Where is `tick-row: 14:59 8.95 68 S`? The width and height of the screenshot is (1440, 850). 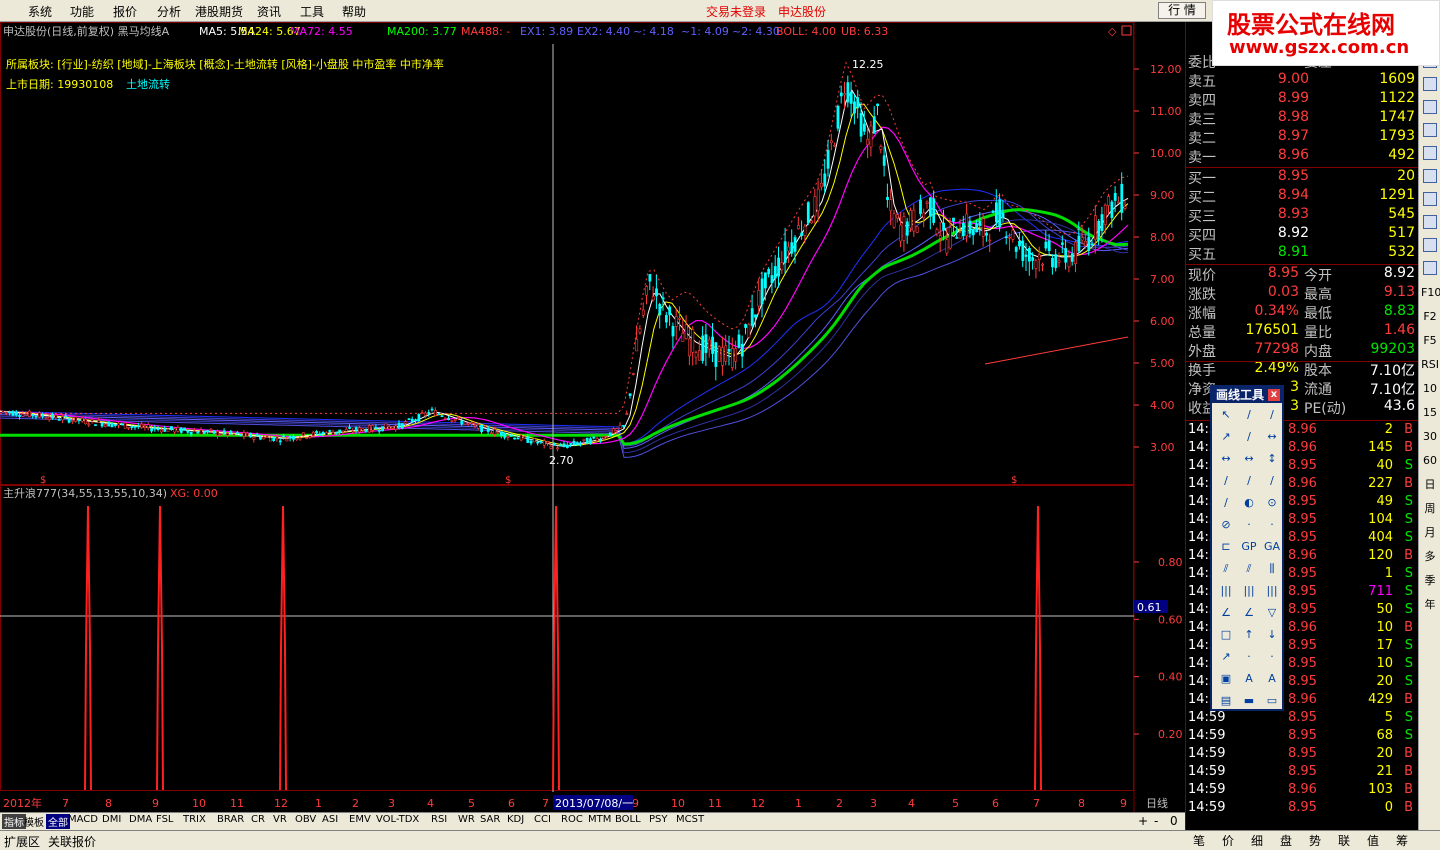 tick-row: 14:59 8.95 68 S is located at coordinates (1302, 737).